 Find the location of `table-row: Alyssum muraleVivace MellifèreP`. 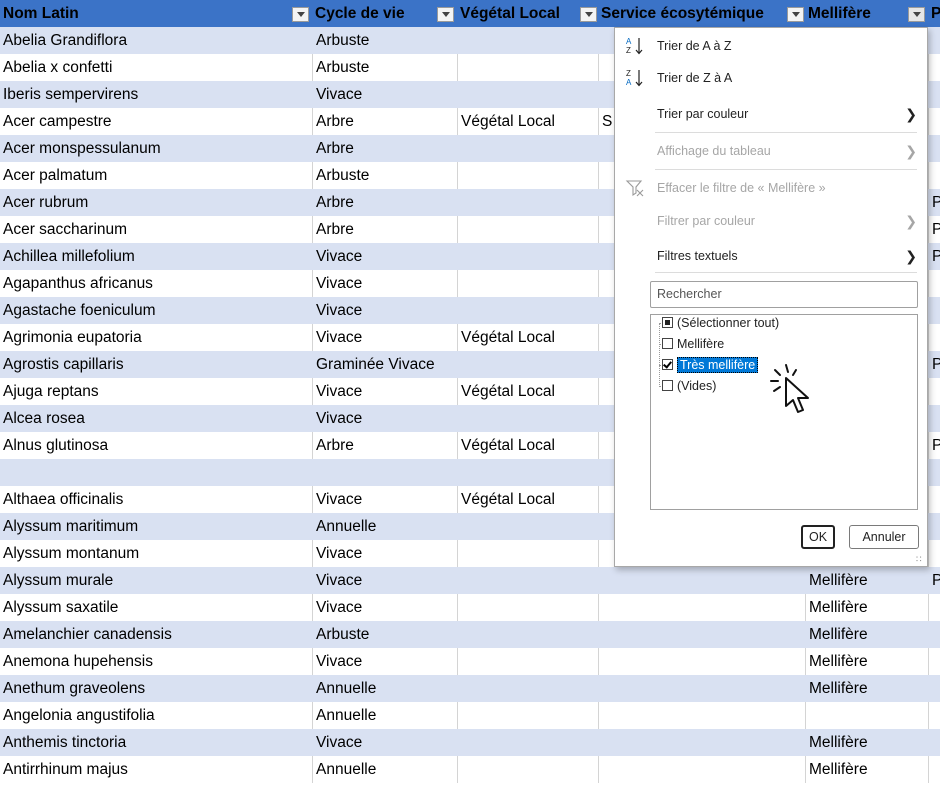

table-row: Alyssum muraleVivace MellifèreP is located at coordinates (470, 580).